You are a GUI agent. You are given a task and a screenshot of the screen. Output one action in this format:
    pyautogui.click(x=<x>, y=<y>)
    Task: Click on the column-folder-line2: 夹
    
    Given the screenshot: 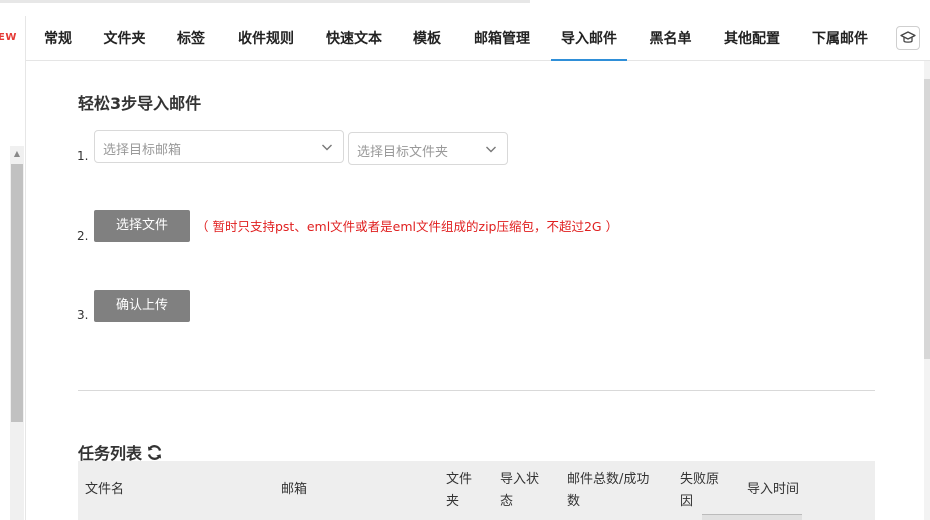 What is the action you would take?
    pyautogui.click(x=453, y=501)
    